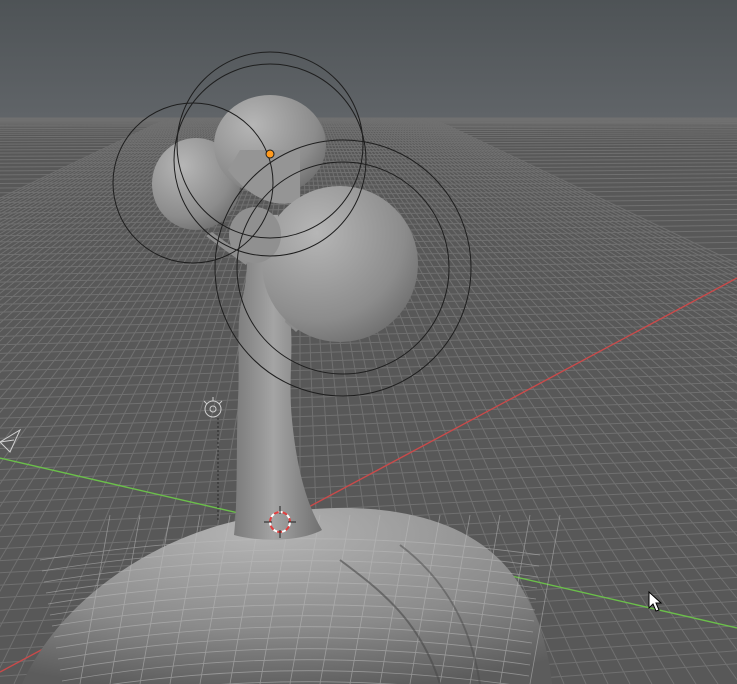 Image resolution: width=737 pixels, height=684 pixels. Describe the element at coordinates (368, 124) in the screenshot. I see `grid-line` at that location.